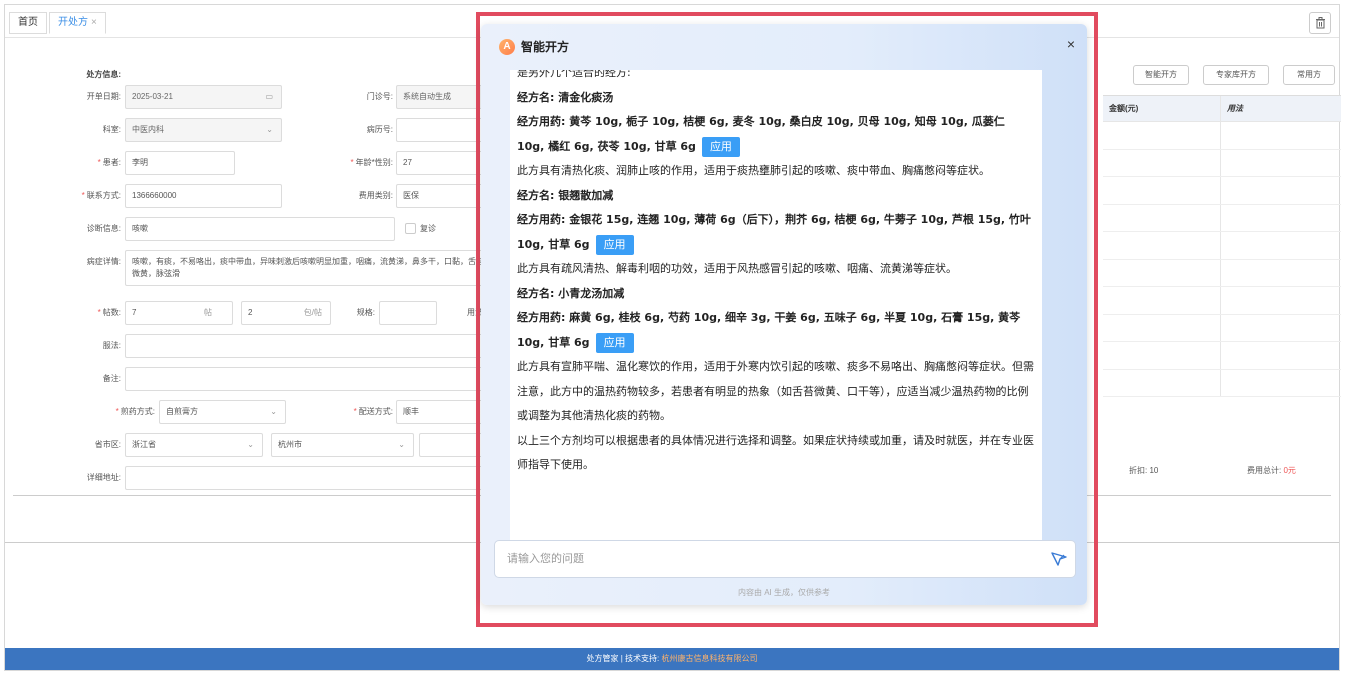 The image size is (1345, 675). I want to click on delivery-label: * 配送方式:, so click(373, 411).